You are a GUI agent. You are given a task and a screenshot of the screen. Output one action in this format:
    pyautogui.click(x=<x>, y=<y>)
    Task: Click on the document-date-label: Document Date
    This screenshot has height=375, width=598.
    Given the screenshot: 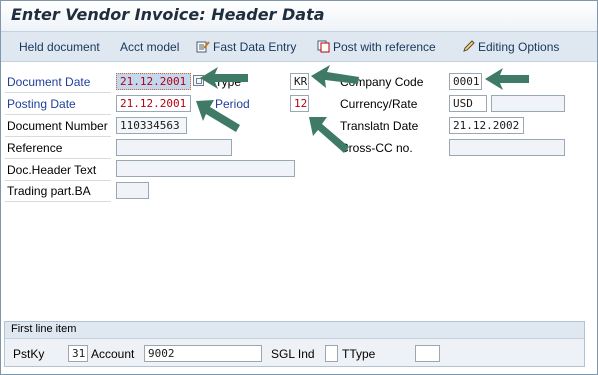 What is the action you would take?
    pyautogui.click(x=49, y=82)
    